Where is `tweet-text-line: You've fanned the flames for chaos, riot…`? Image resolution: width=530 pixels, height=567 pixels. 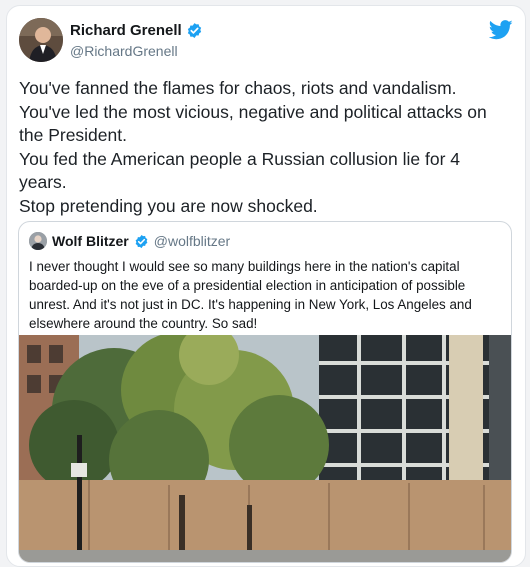 tweet-text-line: You've fanned the flames for chaos, riot… is located at coordinates (238, 88).